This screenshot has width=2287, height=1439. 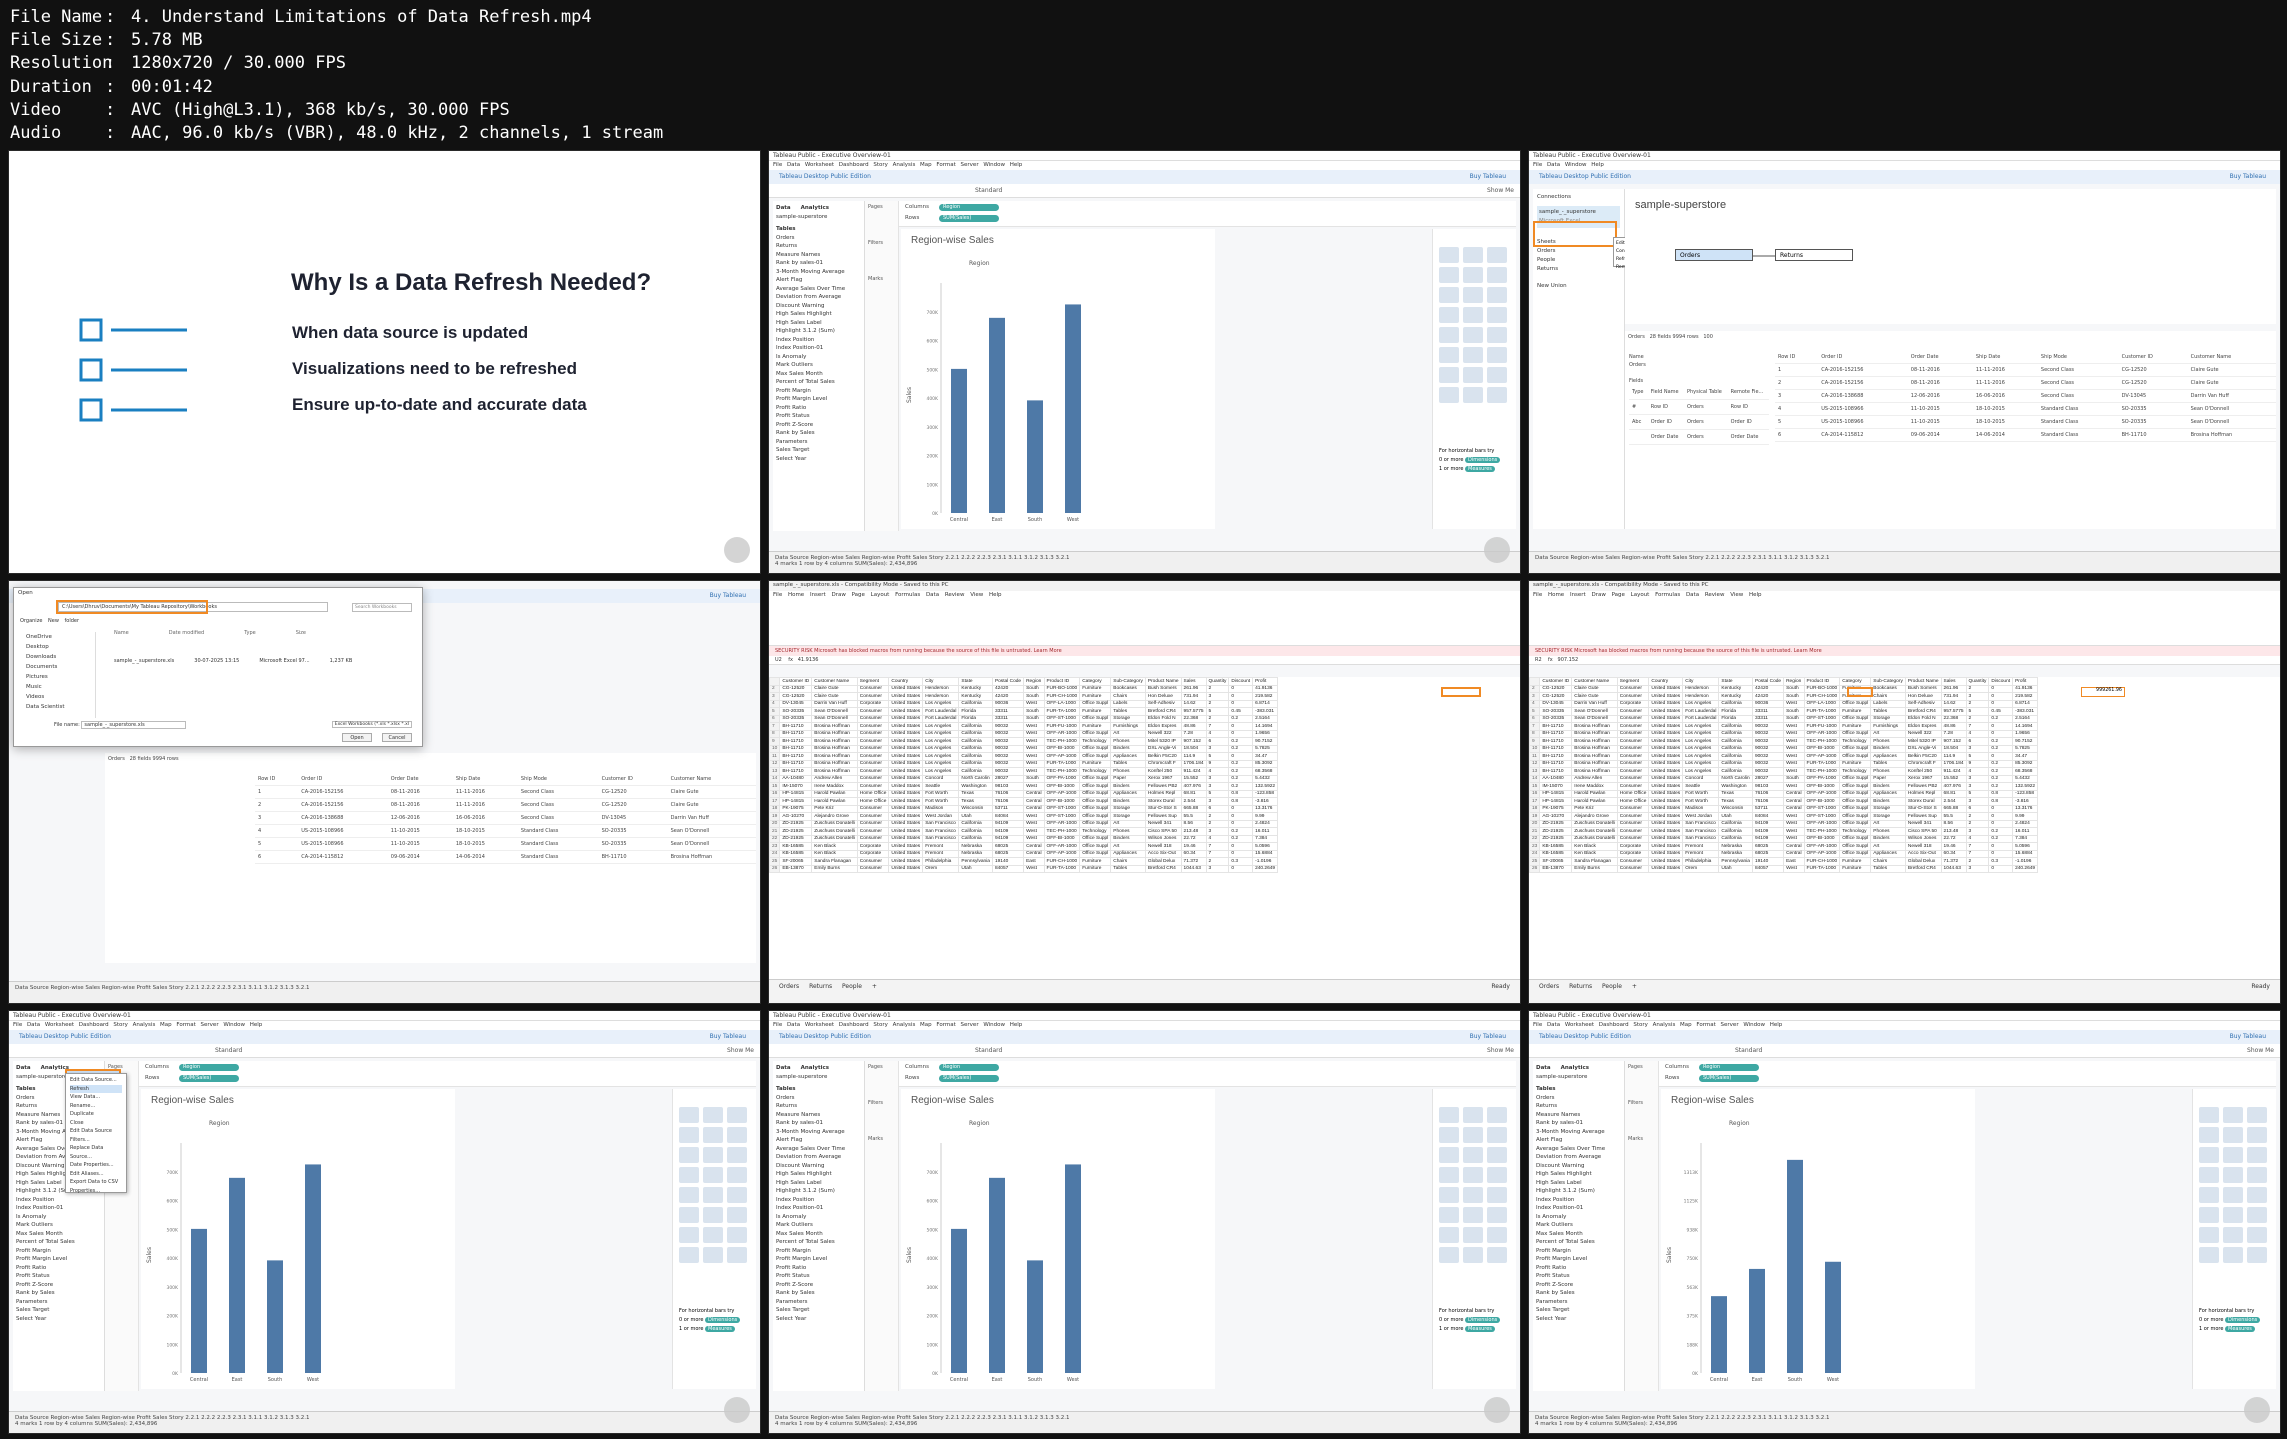 I want to click on table-cell: 68.81, so click(x=1193, y=793).